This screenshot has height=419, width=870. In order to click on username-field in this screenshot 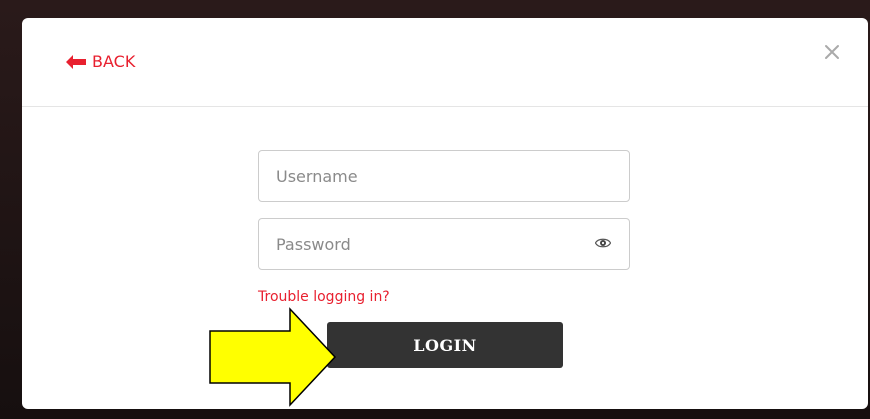, I will do `click(444, 176)`.